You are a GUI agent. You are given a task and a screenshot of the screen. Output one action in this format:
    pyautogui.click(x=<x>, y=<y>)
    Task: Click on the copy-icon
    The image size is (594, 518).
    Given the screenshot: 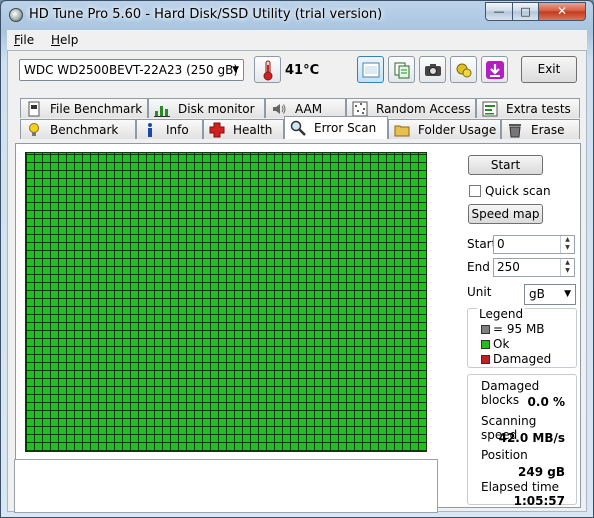 What is the action you would take?
    pyautogui.click(x=401, y=70)
    